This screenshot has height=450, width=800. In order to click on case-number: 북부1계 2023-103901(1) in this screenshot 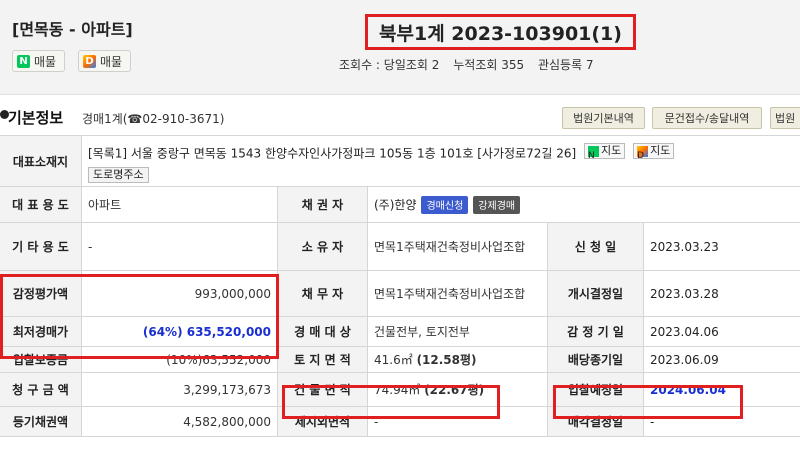, I will do `click(500, 32)`.